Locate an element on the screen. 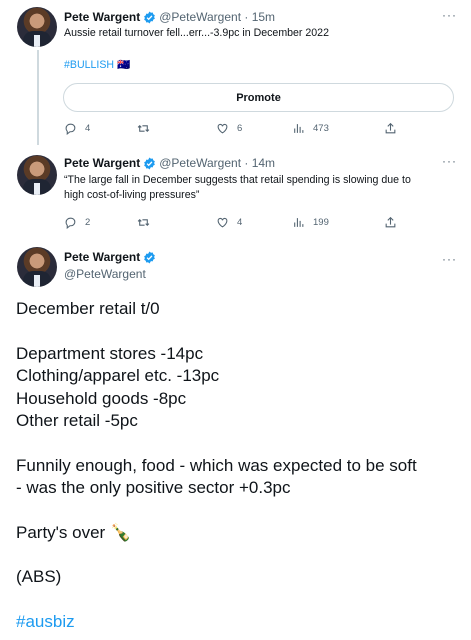  body-line: Clothing/apparel etc. -13pc is located at coordinates (118, 375).